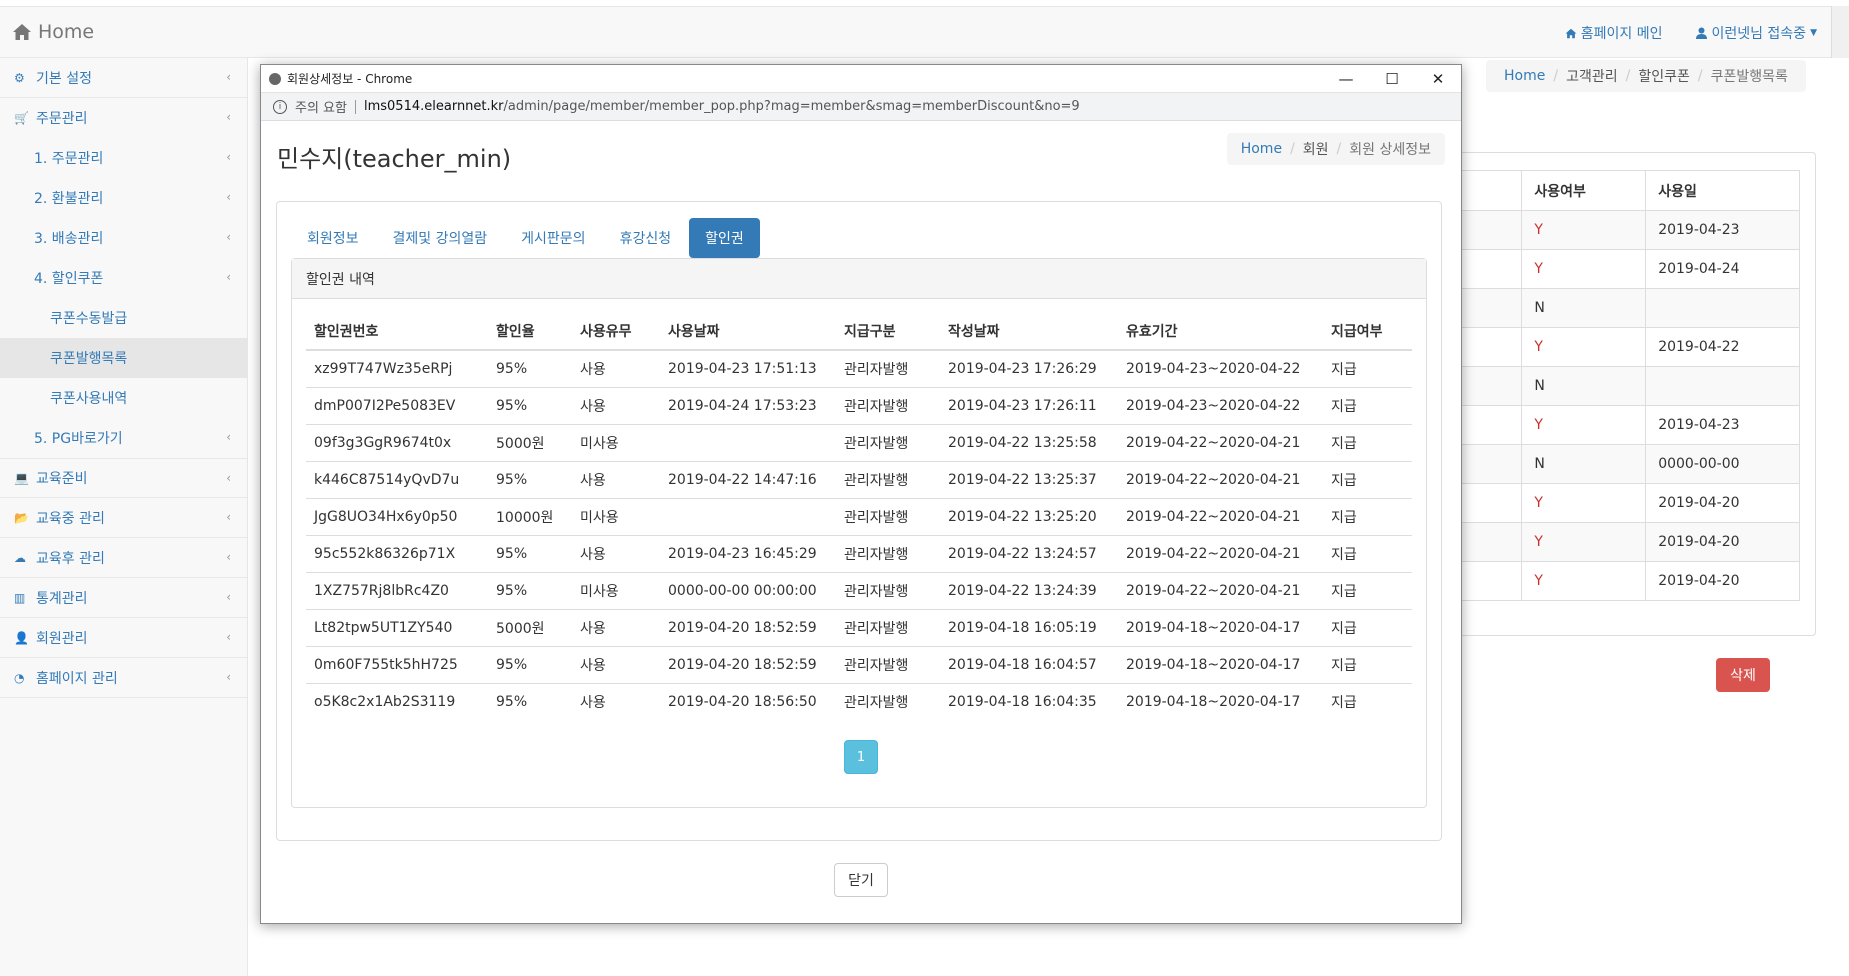 The image size is (1849, 976). What do you see at coordinates (123, 638) in the screenshot?
I see `sidebar-item-members: 👤 회원관리 ‹` at bounding box center [123, 638].